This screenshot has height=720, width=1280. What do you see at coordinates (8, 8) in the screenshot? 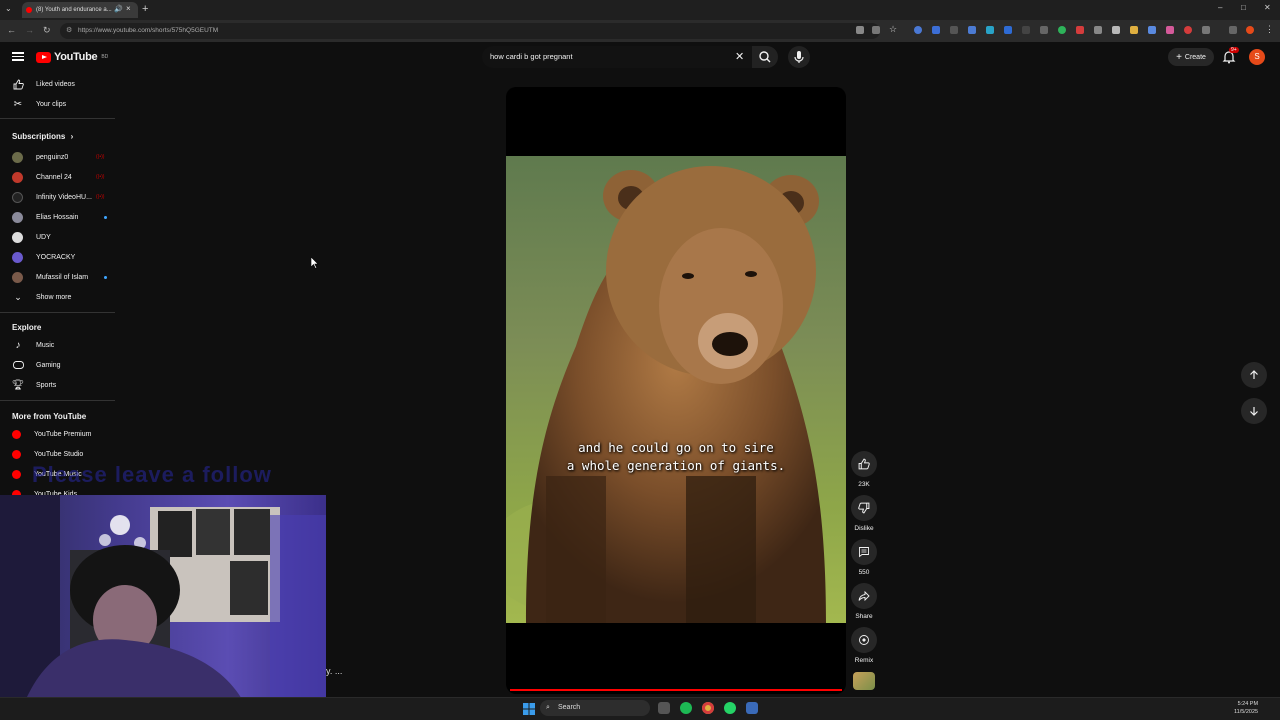
I see `tab-list-icon: ⌄` at bounding box center [8, 8].